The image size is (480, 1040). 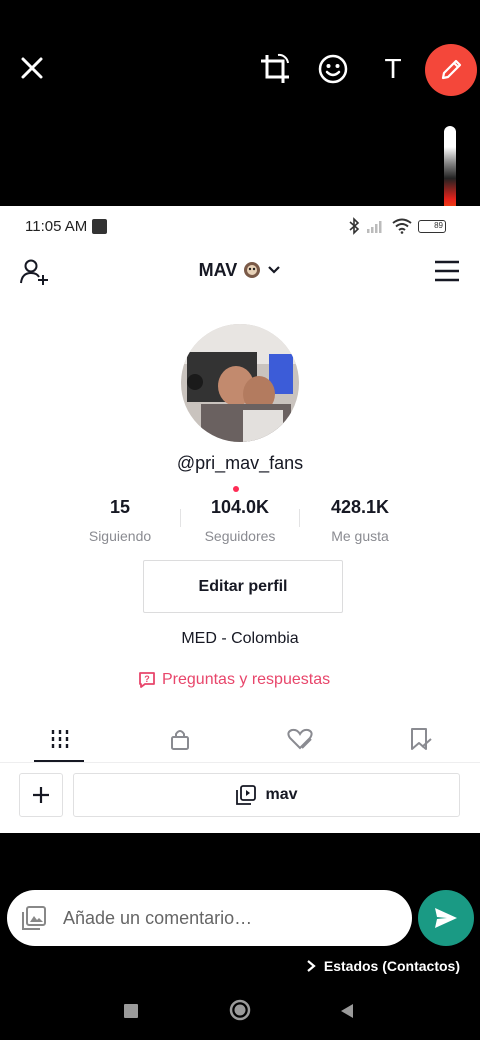 I want to click on question-bubble-icon: ?, so click(x=147, y=680).